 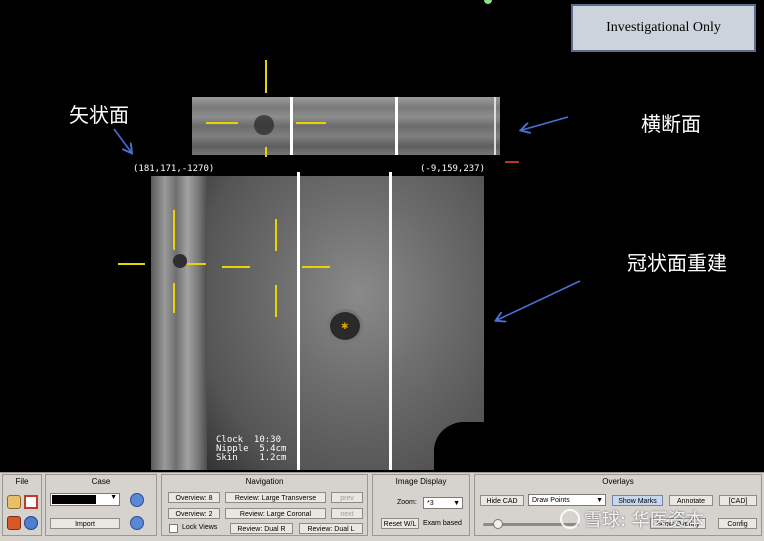 I want to click on sagittal-arrow, so click(x=122, y=140).